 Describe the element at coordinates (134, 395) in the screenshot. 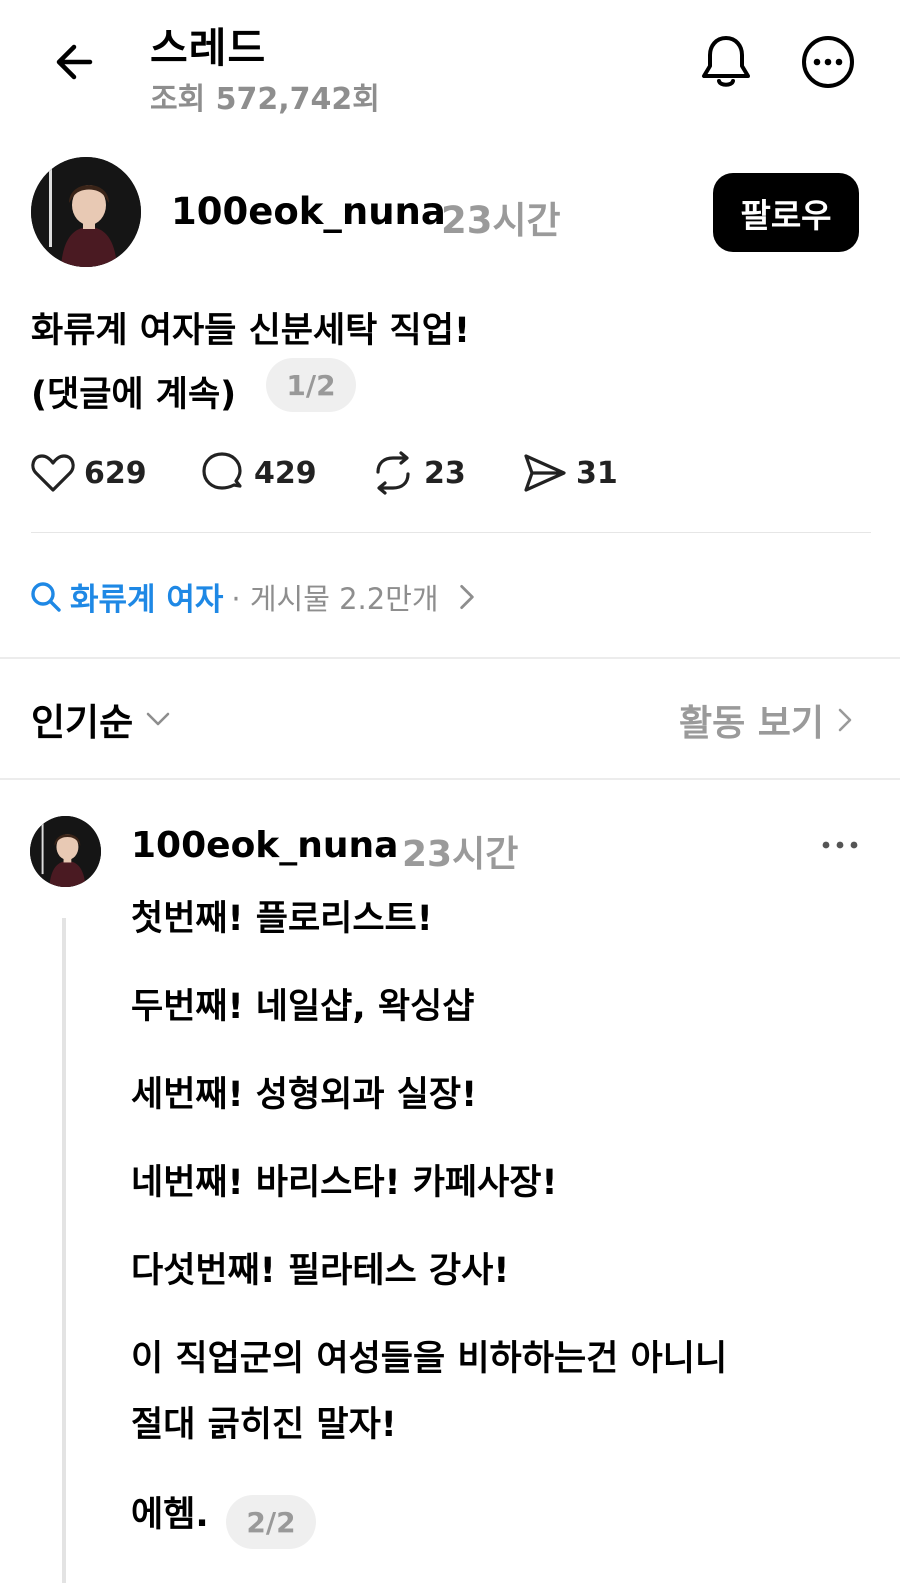

I see `post-text-line: (댓글에 계속)` at that location.